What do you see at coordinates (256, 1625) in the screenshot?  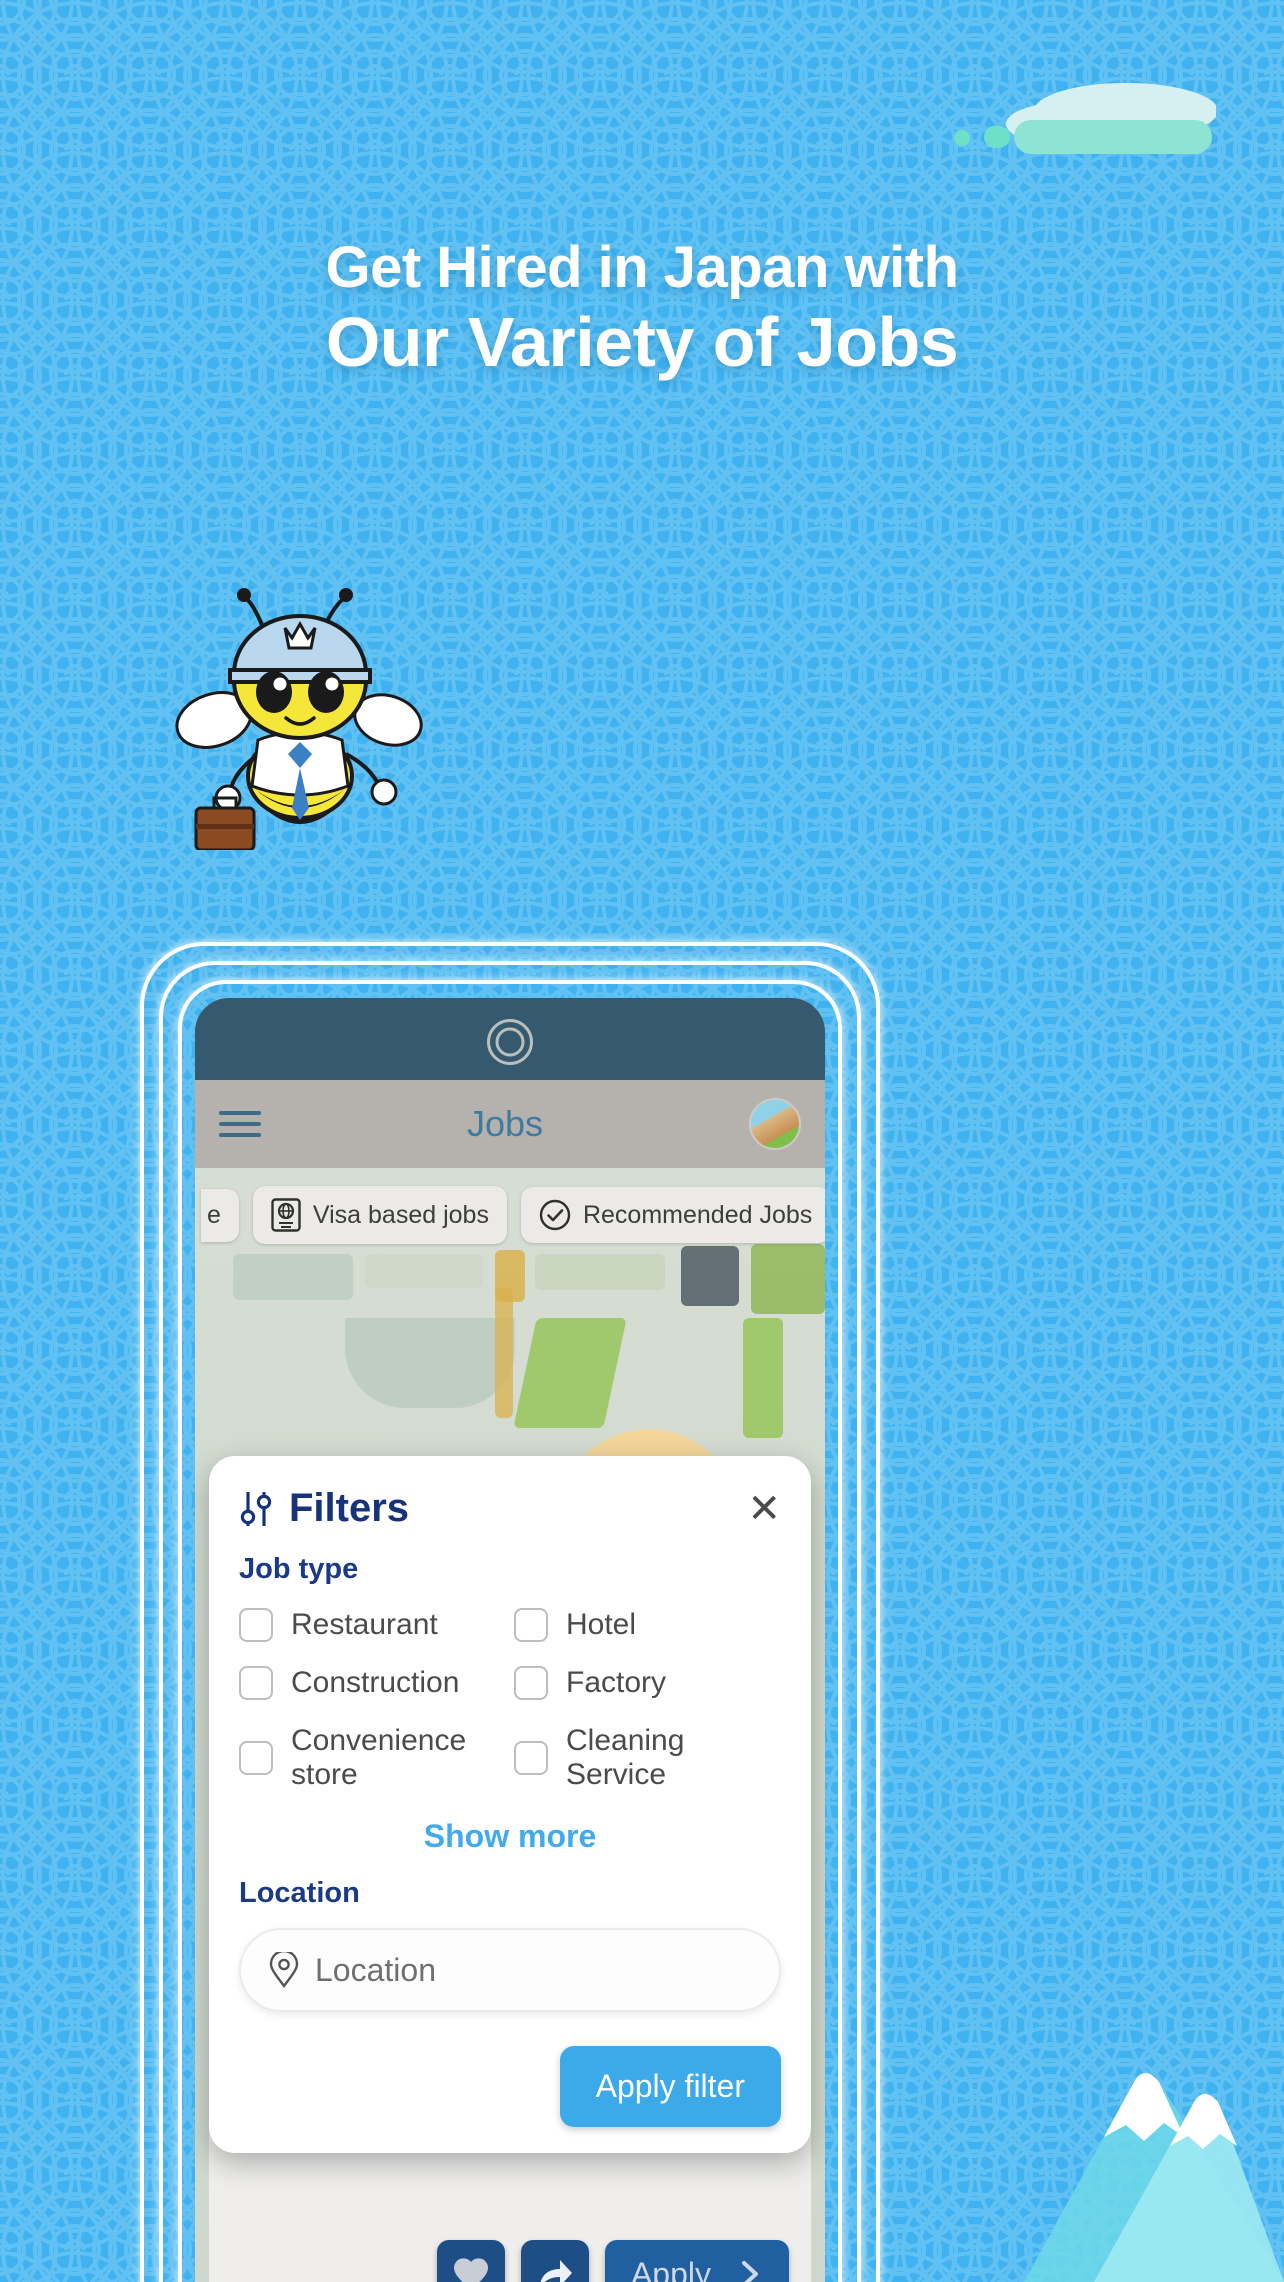 I see `checkbox-restaurant` at bounding box center [256, 1625].